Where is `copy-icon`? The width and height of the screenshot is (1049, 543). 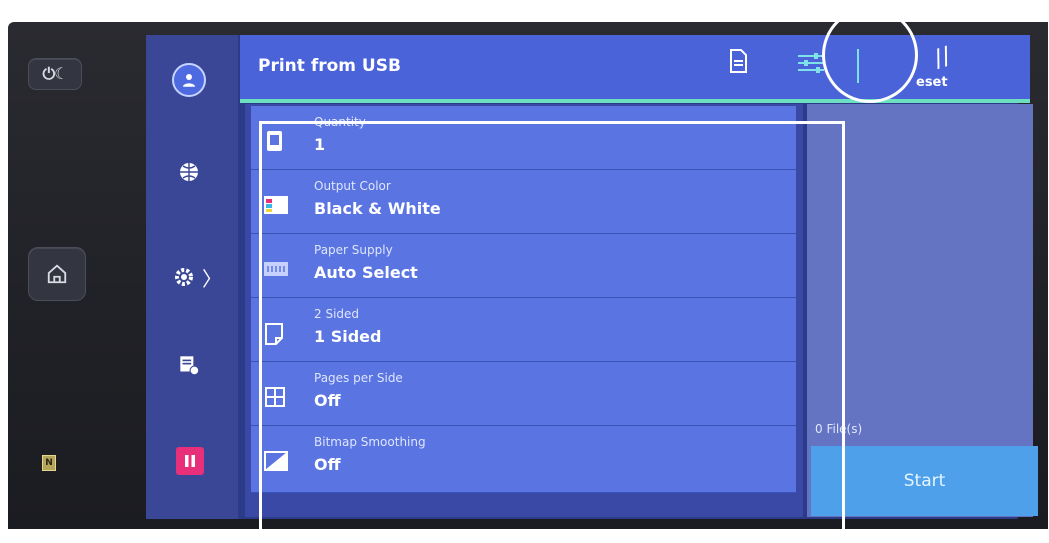 copy-icon is located at coordinates (275, 141).